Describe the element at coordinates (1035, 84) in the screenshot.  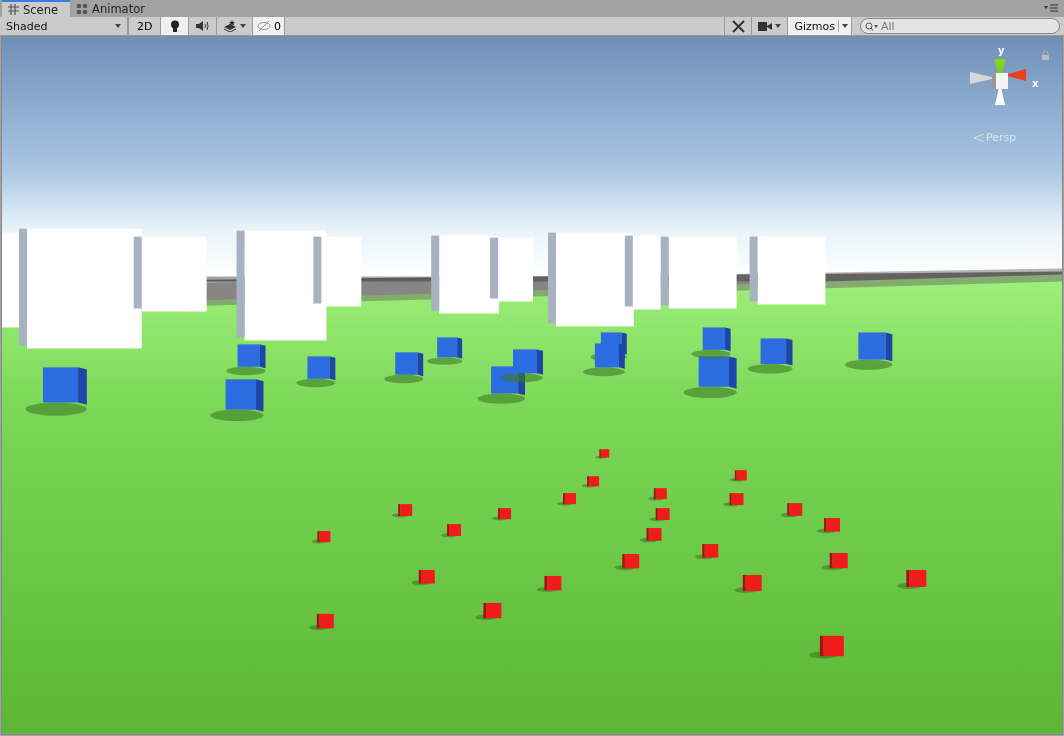
I see `x-axis-label: x` at that location.